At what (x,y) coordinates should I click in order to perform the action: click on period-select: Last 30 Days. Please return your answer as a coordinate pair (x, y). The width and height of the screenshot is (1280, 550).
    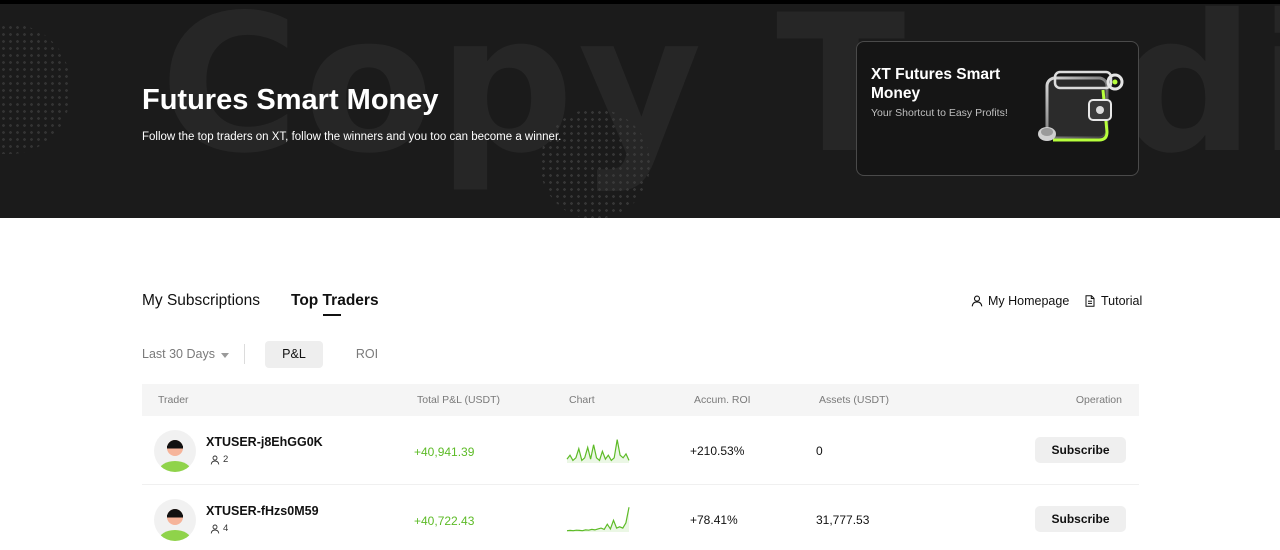
    Looking at the image, I should click on (185, 354).